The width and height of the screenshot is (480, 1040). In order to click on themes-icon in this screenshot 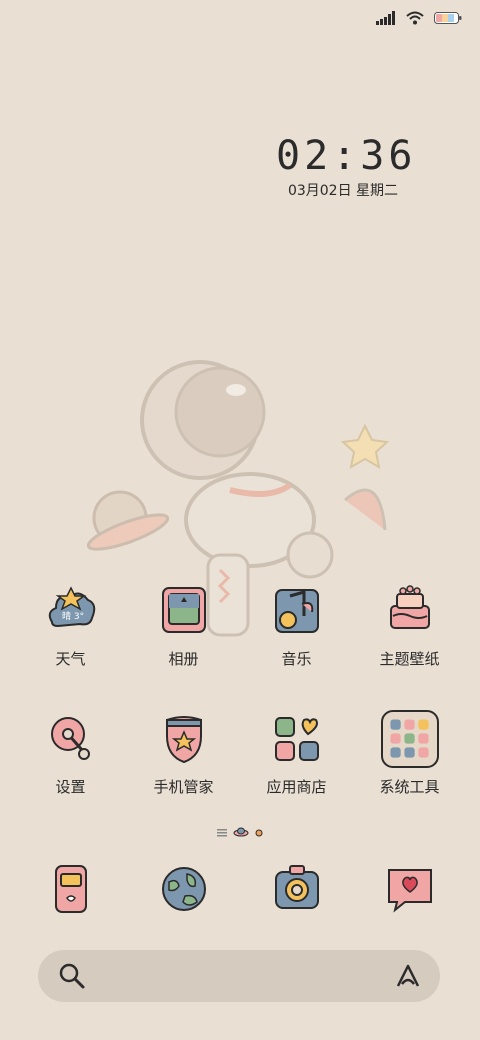, I will do `click(410, 611)`.